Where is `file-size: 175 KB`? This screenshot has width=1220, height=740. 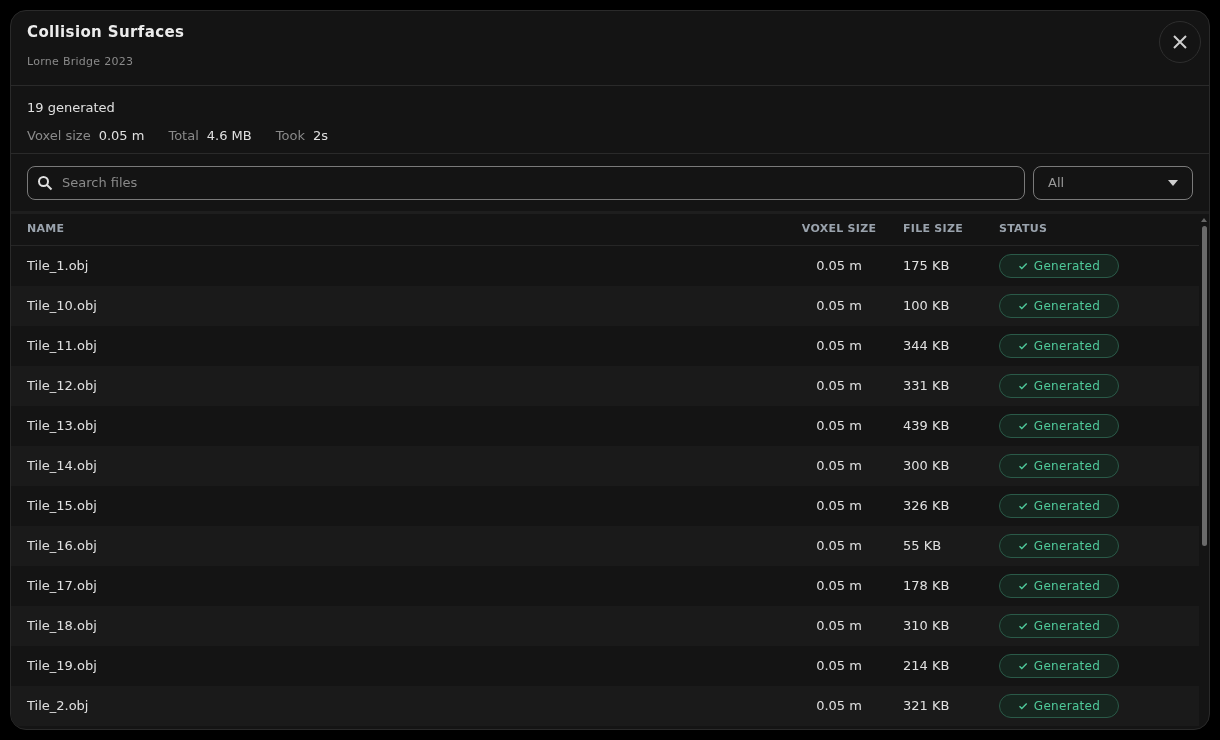
file-size: 175 KB is located at coordinates (926, 266).